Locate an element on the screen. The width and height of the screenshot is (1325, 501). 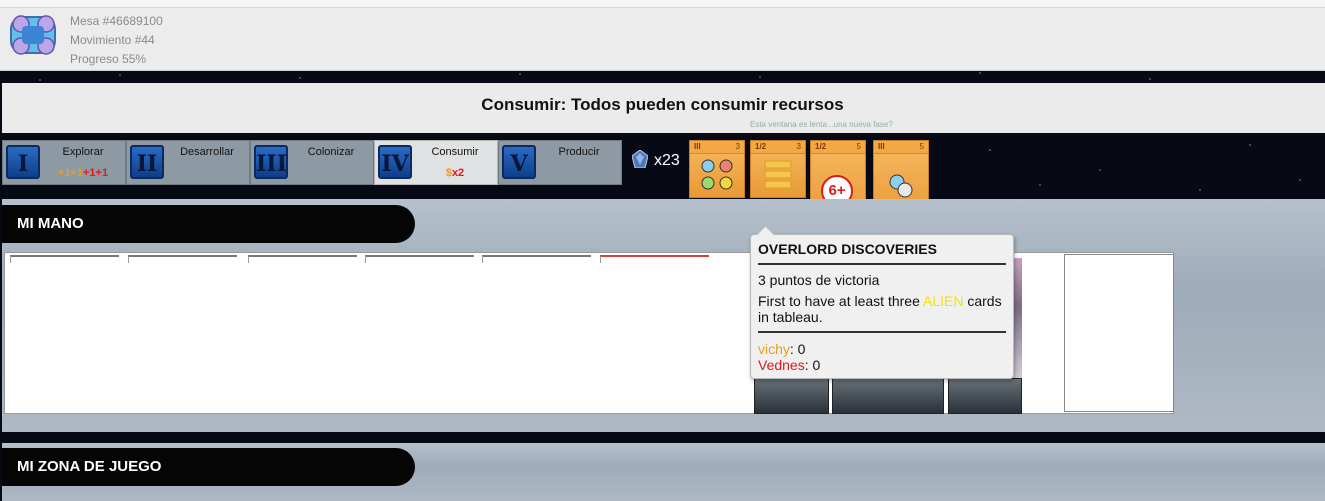
phase-develop: II Desarrollar is located at coordinates (188, 162).